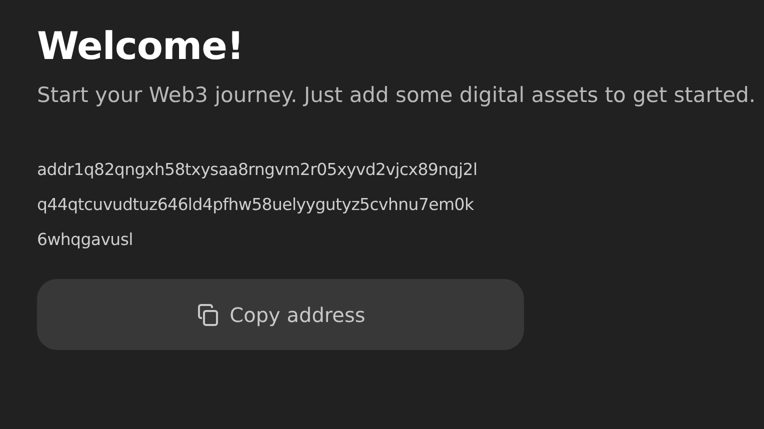  What do you see at coordinates (257, 170) in the screenshot?
I see `wallet-address-line: addr1q82qngxh58txysaa8rngvm2r05xyvd2vjcx89nqj2l` at bounding box center [257, 170].